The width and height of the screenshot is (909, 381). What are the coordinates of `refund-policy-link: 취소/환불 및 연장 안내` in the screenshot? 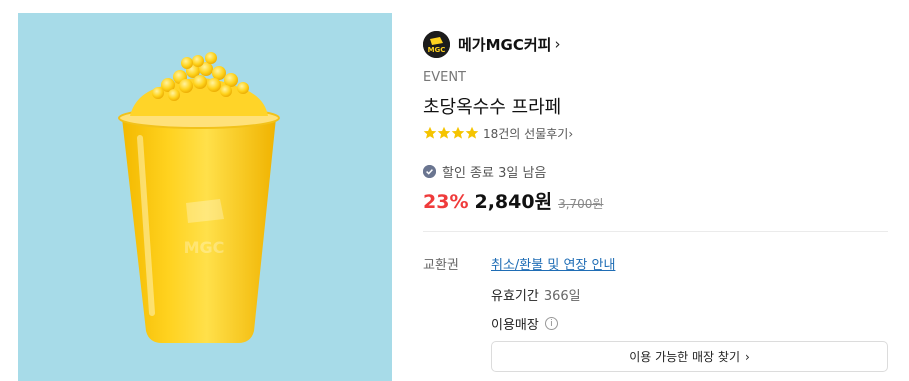 It's located at (553, 263).